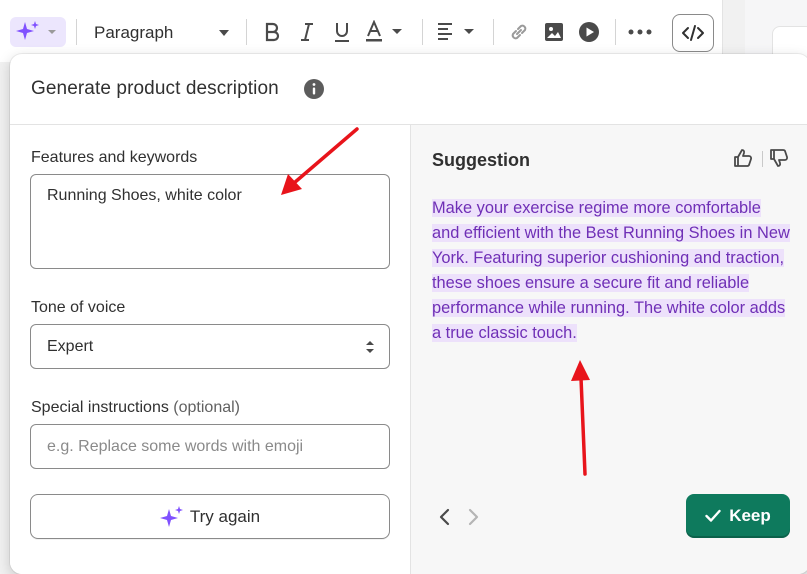  I want to click on image-icon, so click(554, 32).